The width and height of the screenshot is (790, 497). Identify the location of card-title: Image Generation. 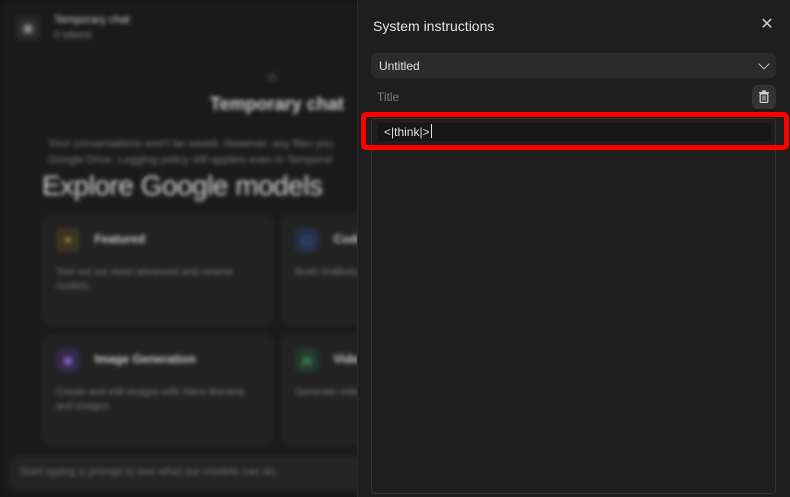
(145, 359).